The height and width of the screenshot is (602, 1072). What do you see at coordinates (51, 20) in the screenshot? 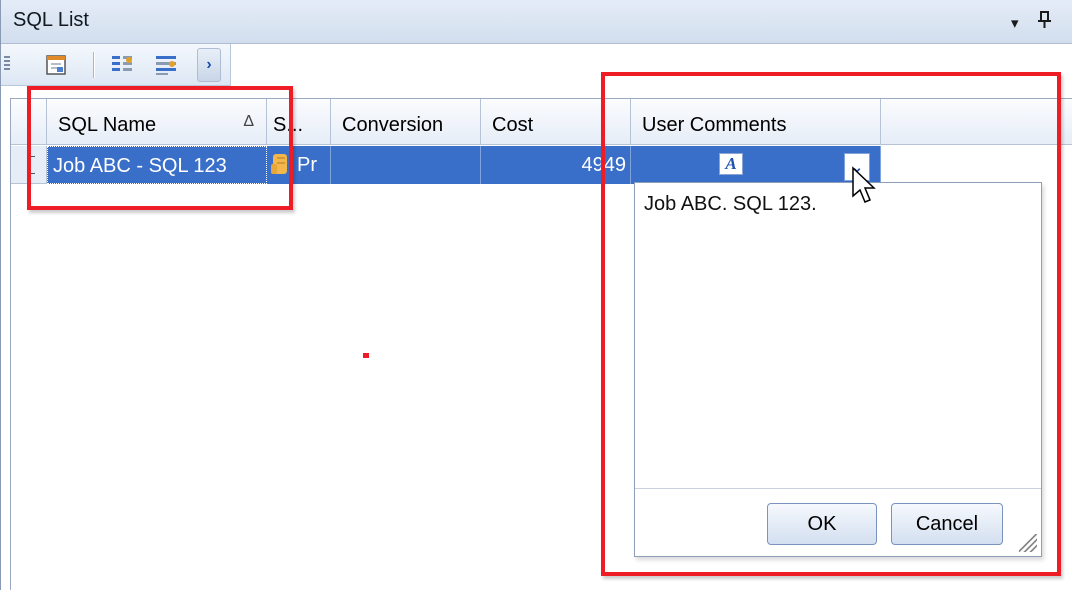
I see `panel-title: SQL List` at bounding box center [51, 20].